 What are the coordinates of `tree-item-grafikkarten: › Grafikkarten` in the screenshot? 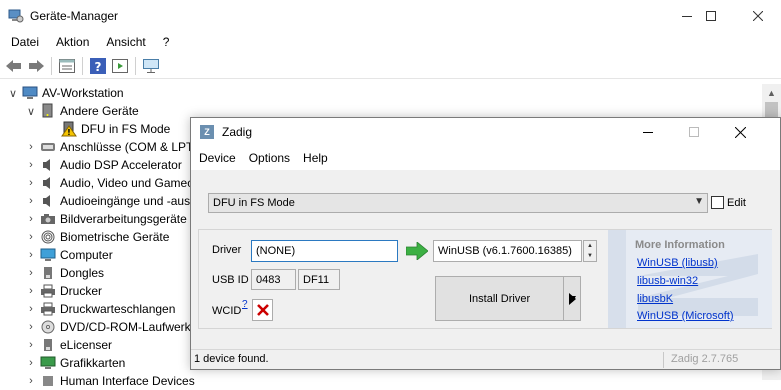 It's located at (75, 363).